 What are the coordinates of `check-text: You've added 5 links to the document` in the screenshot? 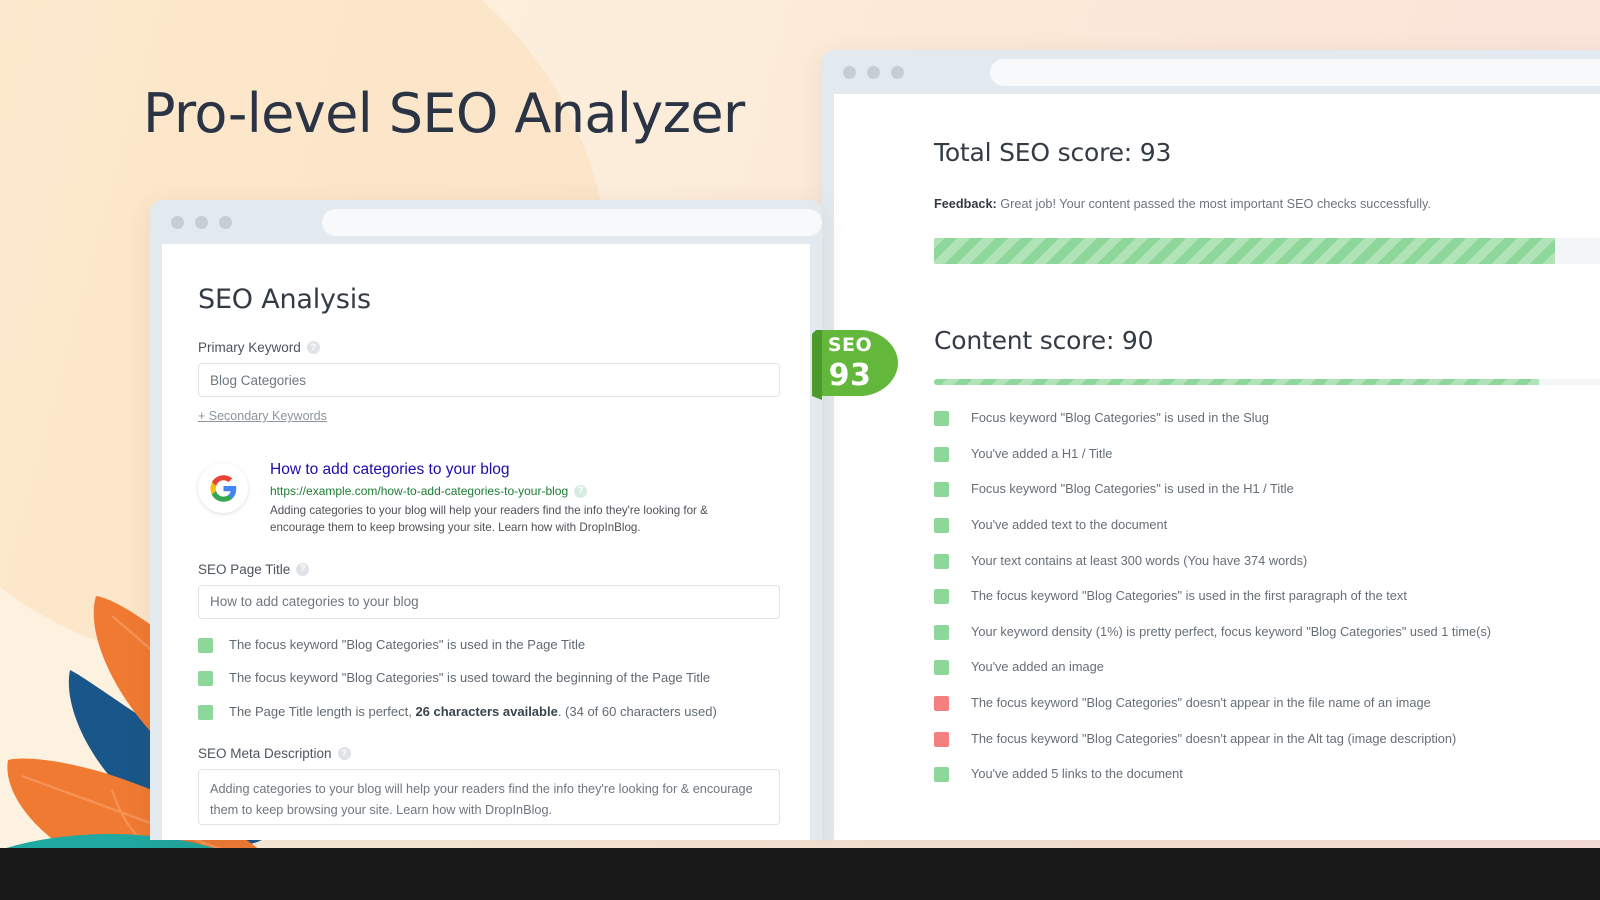 It's located at (1077, 774).